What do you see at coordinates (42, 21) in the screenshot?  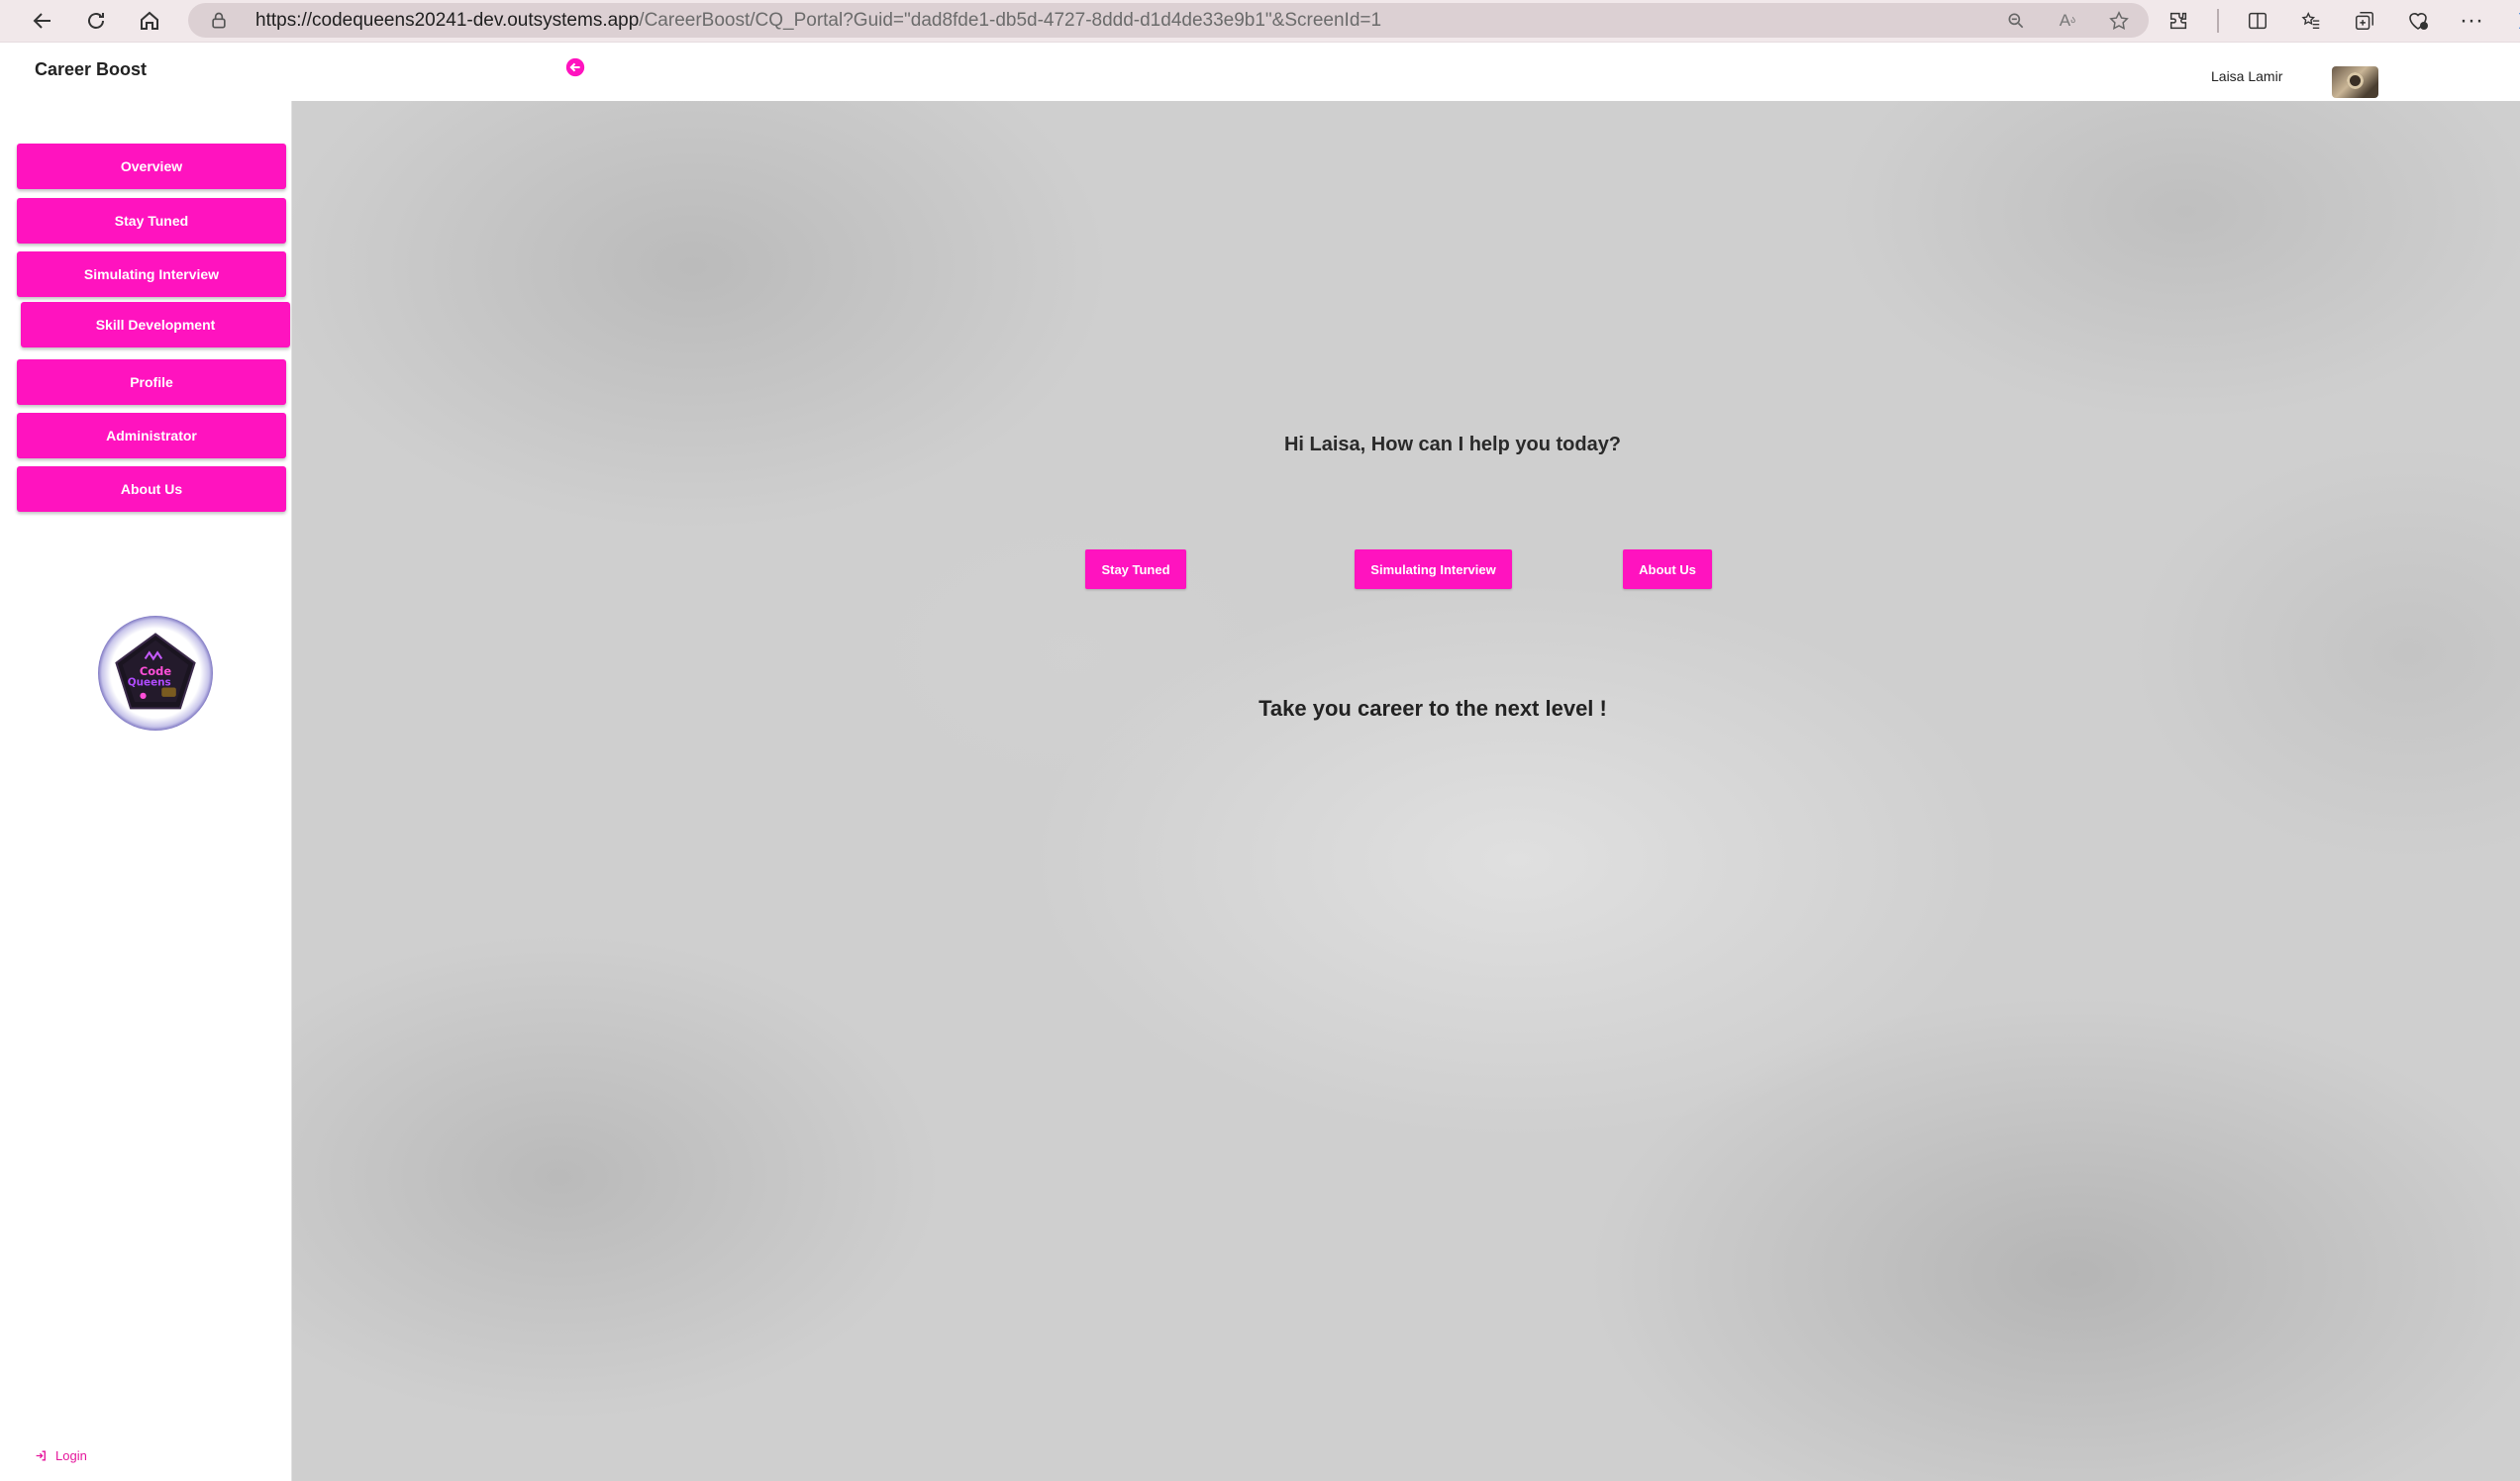 I see `back-arrow-icon` at bounding box center [42, 21].